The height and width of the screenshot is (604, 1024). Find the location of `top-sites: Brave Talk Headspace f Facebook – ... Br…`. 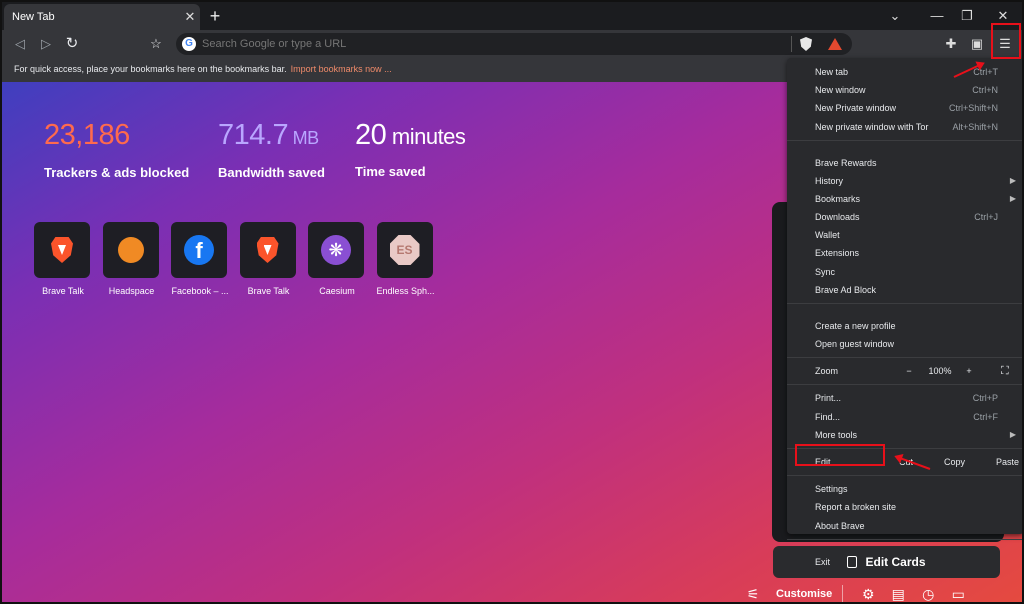

top-sites: Brave Talk Headspace f Facebook – ... Br… is located at coordinates (239, 259).